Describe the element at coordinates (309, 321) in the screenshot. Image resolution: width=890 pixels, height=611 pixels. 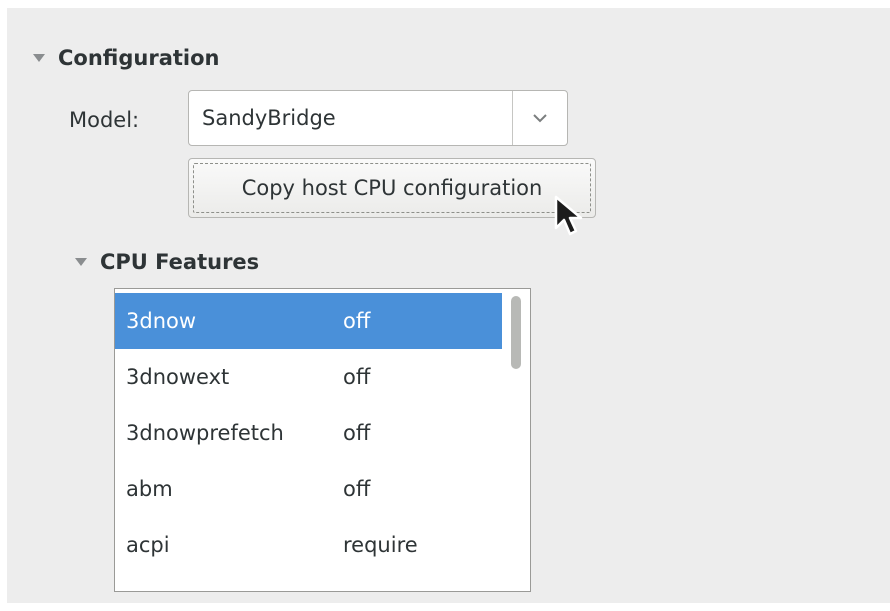
I see `feature-row: 3dnow off` at that location.